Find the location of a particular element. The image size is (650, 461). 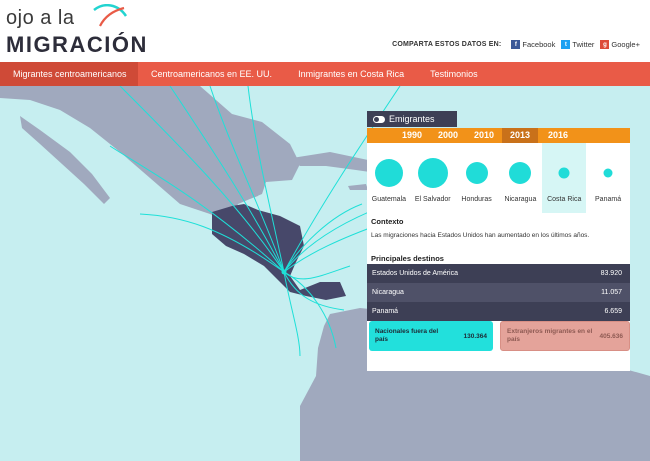

destination-name: Panamá is located at coordinates (385, 311).